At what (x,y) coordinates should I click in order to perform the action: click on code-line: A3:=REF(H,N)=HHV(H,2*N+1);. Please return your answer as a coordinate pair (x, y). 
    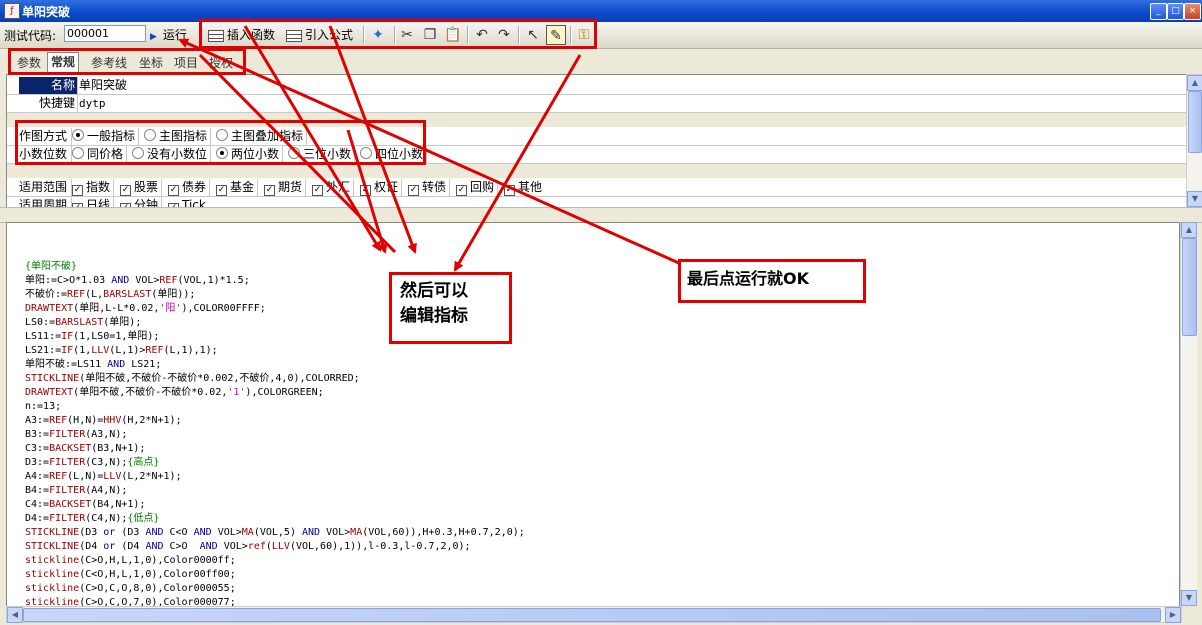
    Looking at the image, I should click on (103, 420).